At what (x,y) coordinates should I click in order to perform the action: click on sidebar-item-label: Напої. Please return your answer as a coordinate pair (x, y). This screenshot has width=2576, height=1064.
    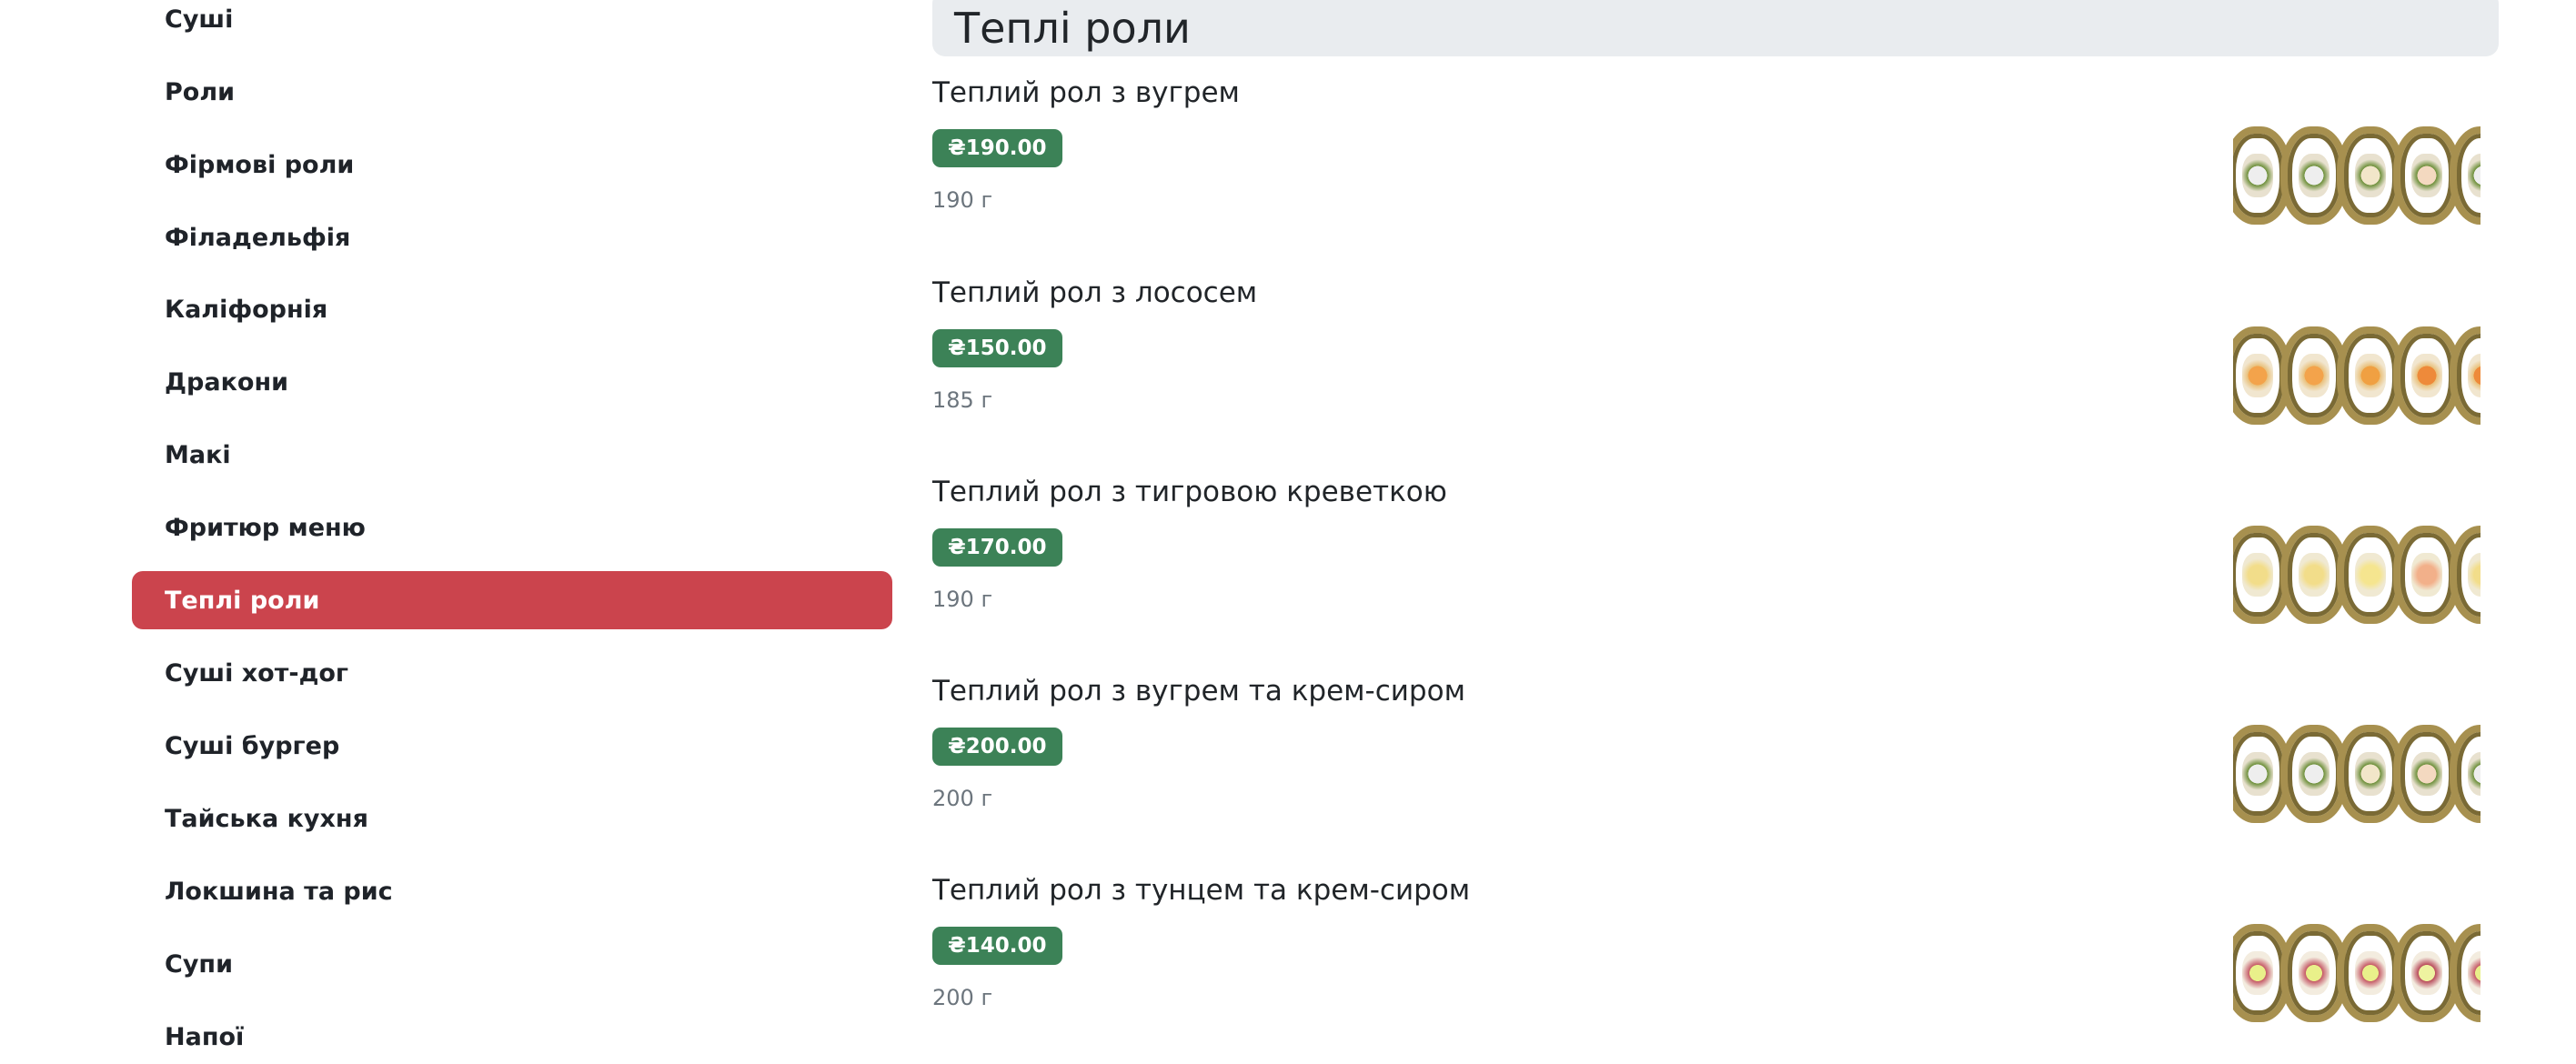
    Looking at the image, I should click on (205, 1036).